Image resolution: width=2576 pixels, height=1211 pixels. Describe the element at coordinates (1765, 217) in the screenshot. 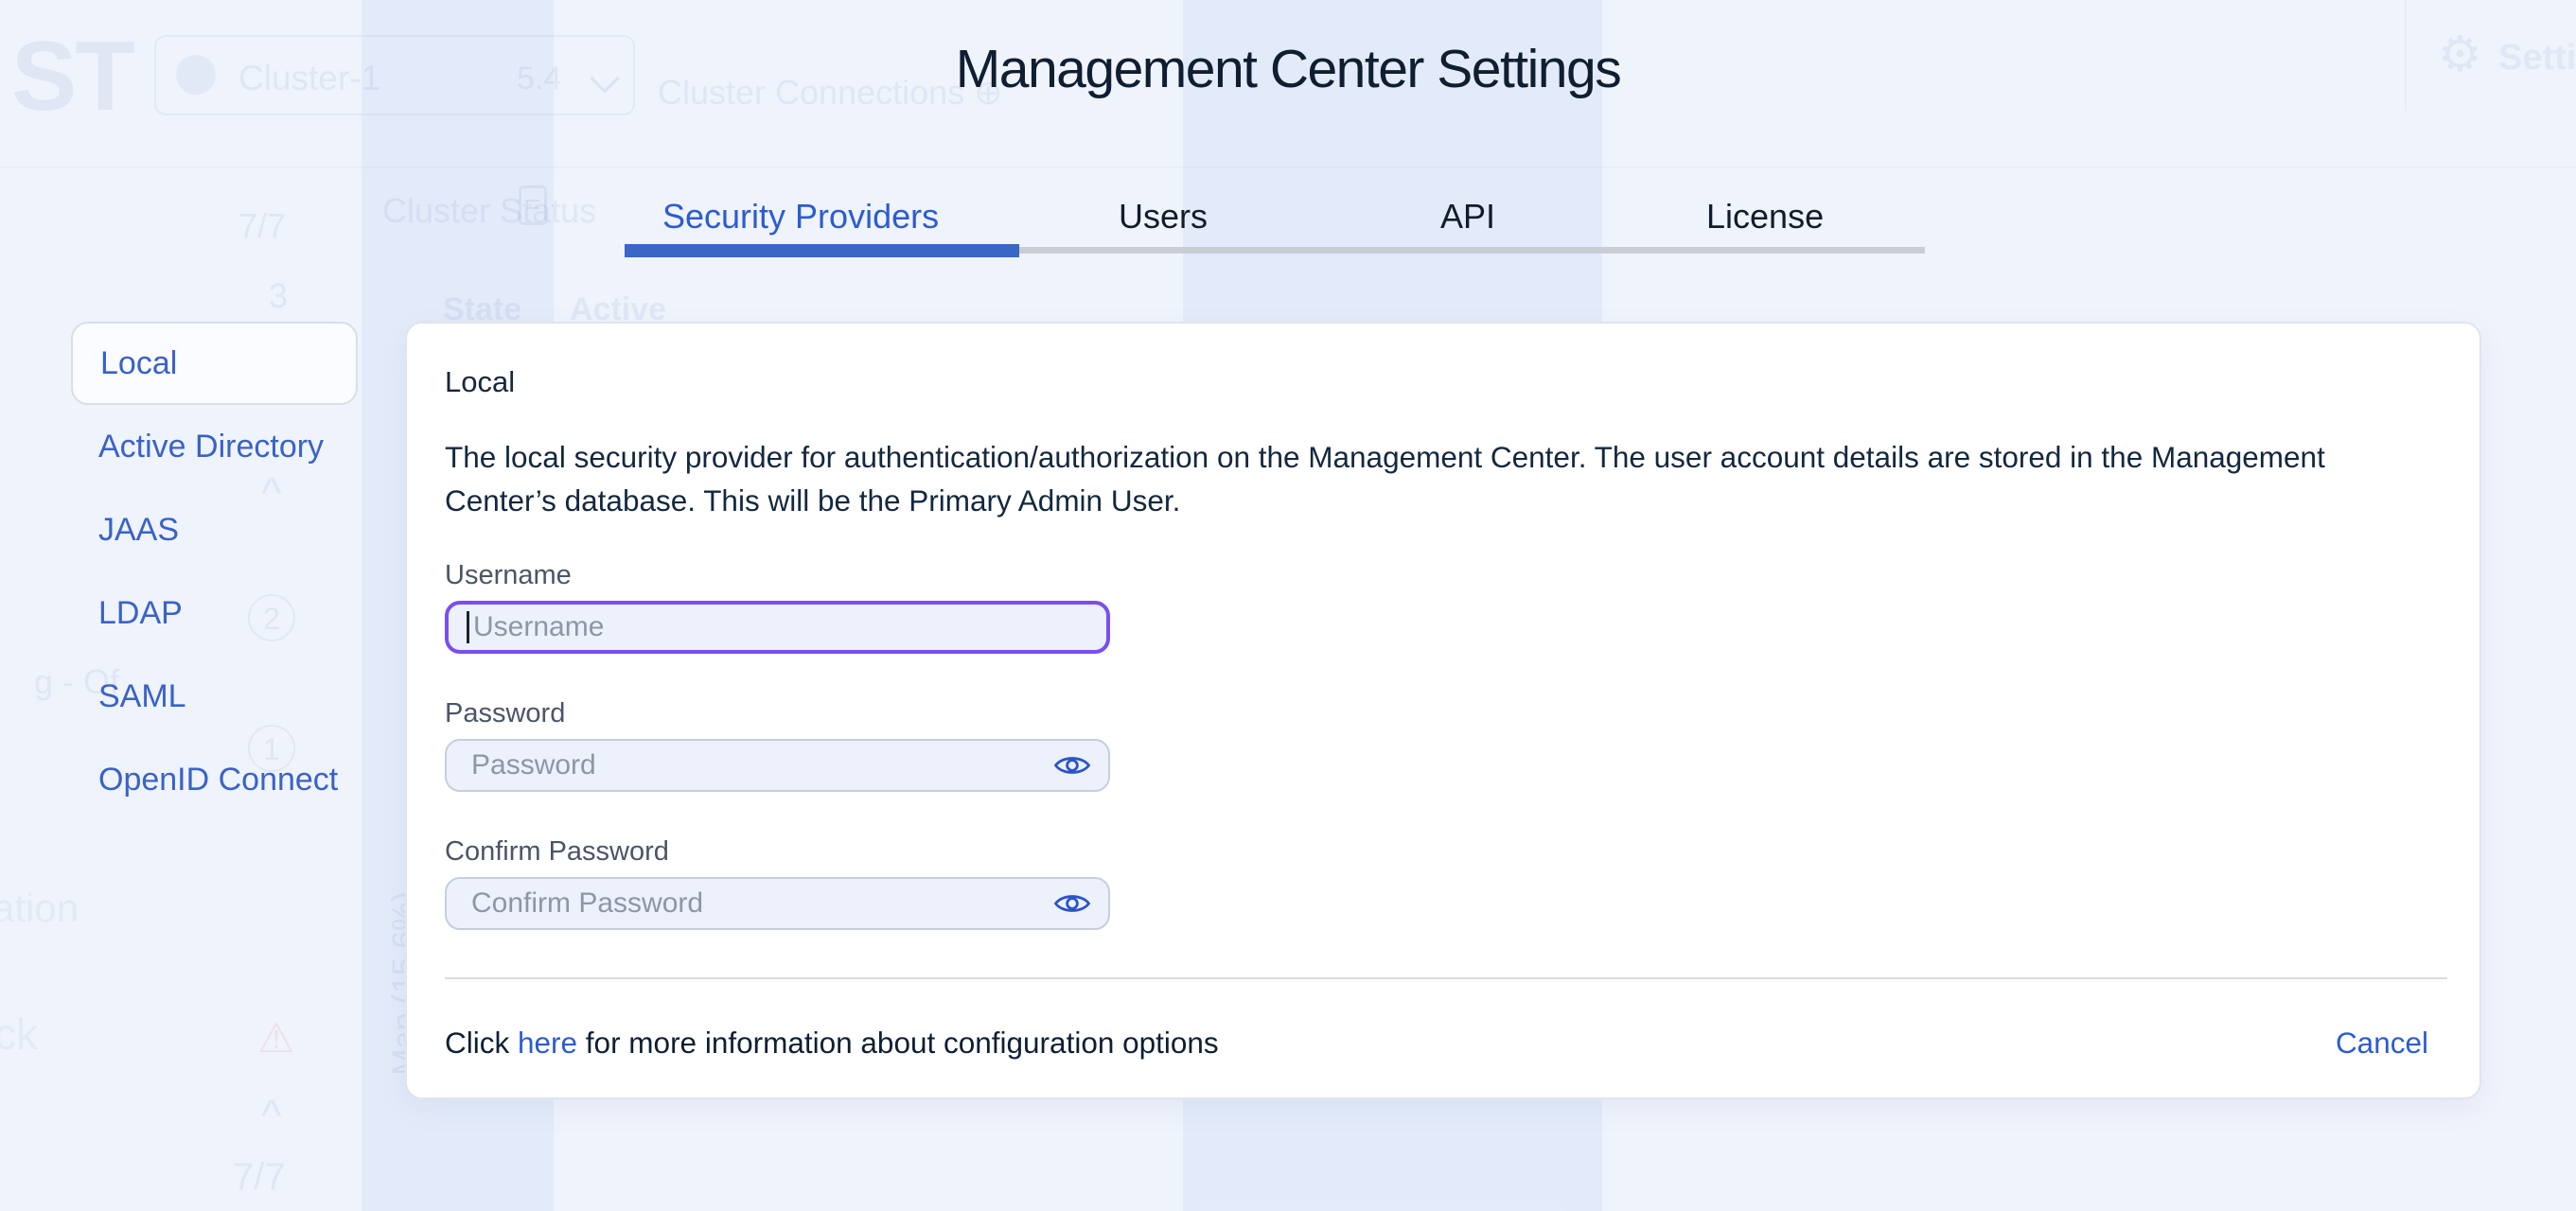

I see `tab-license: License` at that location.